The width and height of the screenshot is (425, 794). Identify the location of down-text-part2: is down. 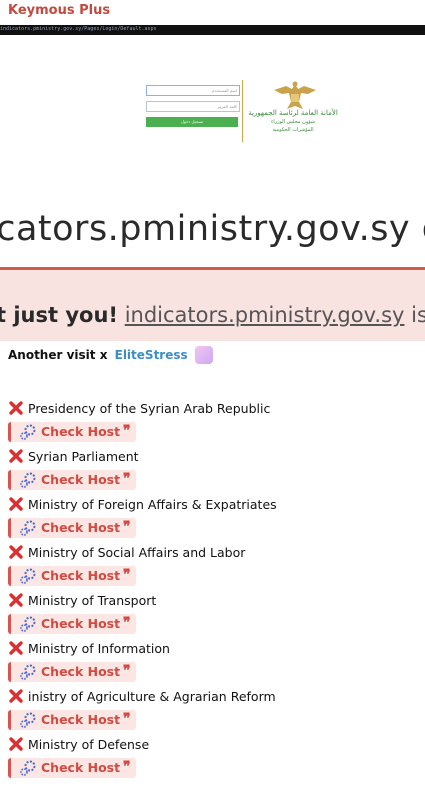
(418, 315).